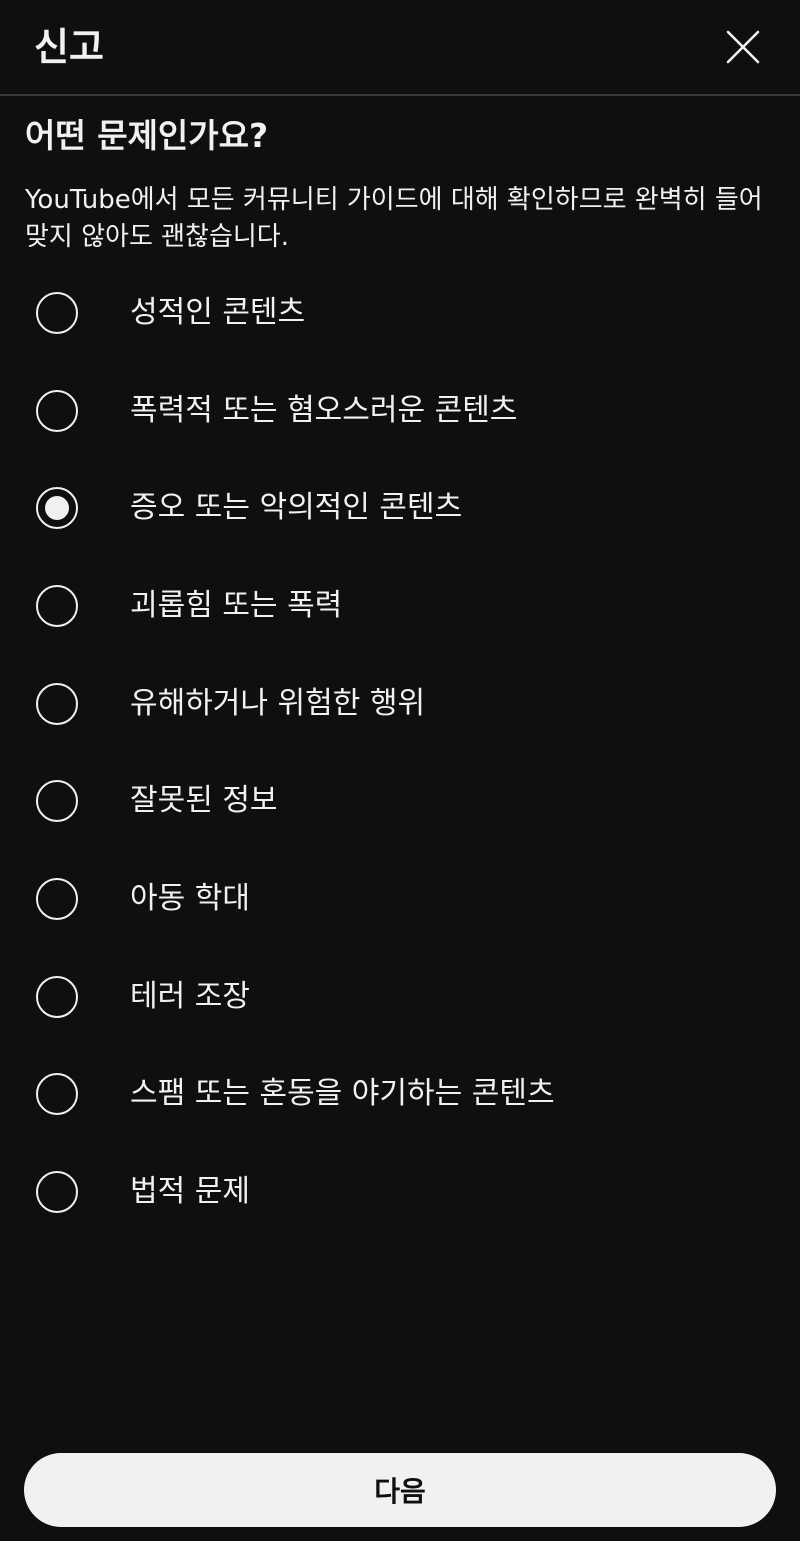 The height and width of the screenshot is (1541, 800). What do you see at coordinates (400, 1192) in the screenshot?
I see `option-legal-issue: 법적 문제` at bounding box center [400, 1192].